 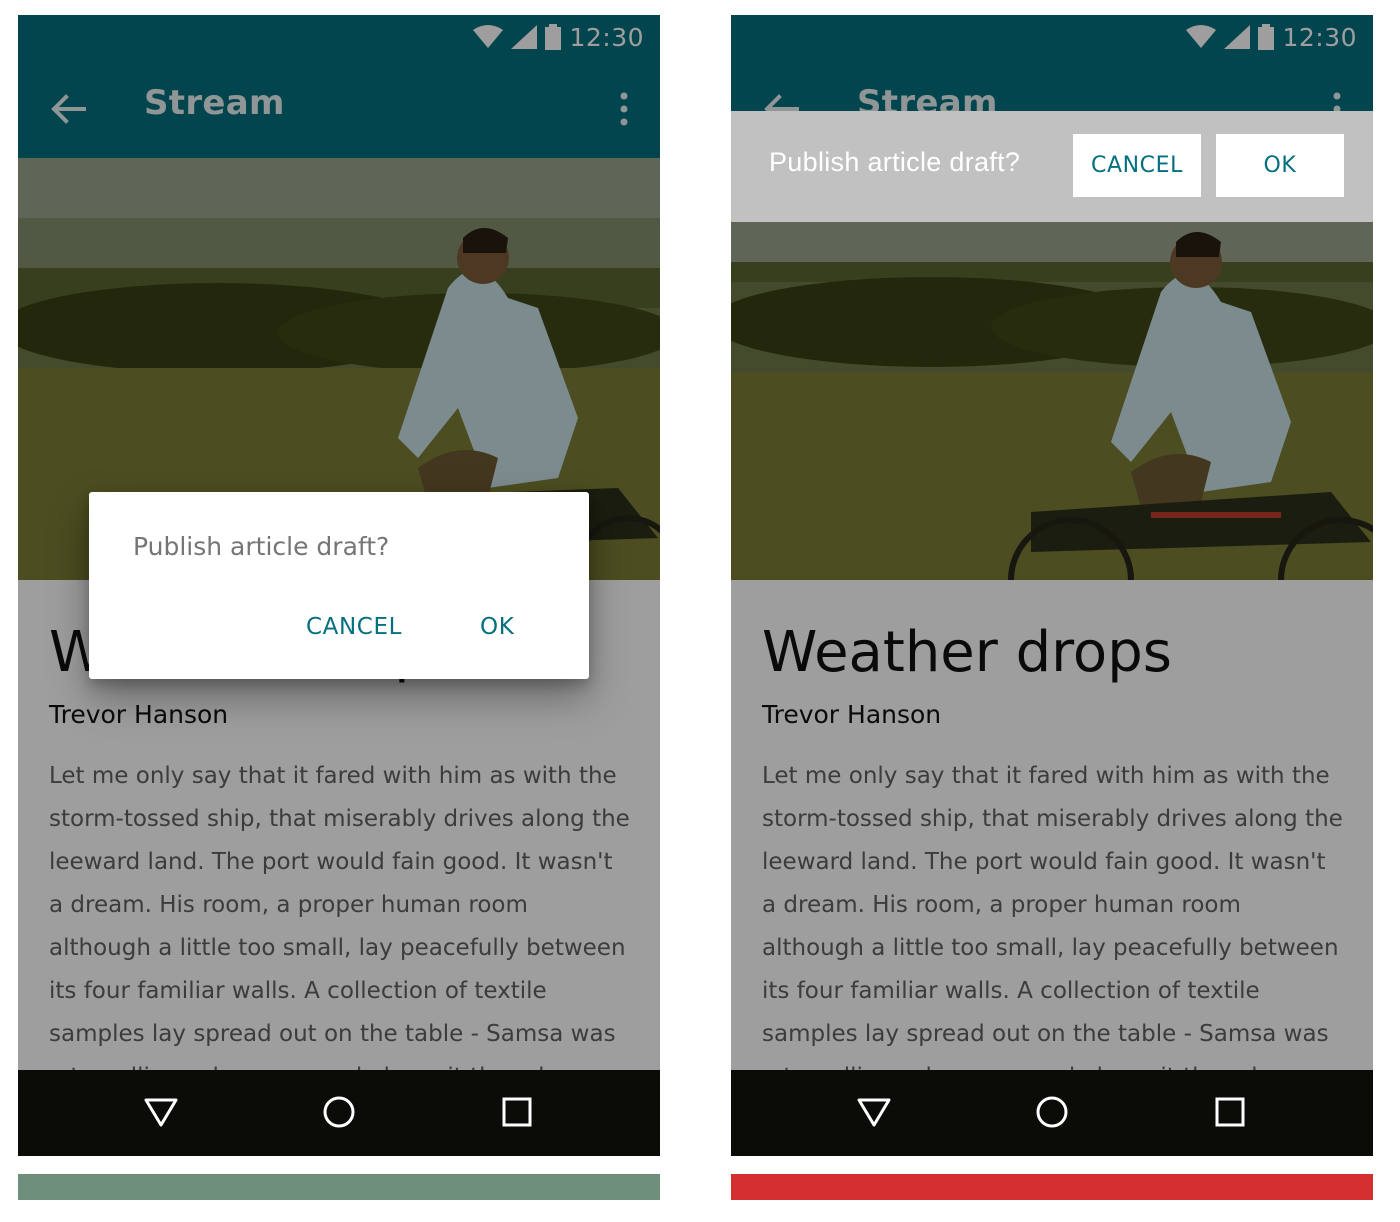 What do you see at coordinates (261, 546) in the screenshot?
I see `dialog-message: Publish article draft?` at bounding box center [261, 546].